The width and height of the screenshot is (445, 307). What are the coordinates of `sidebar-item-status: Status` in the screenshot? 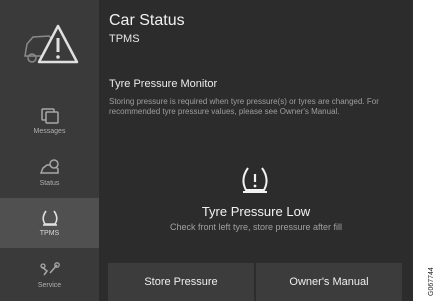 It's located at (49, 173).